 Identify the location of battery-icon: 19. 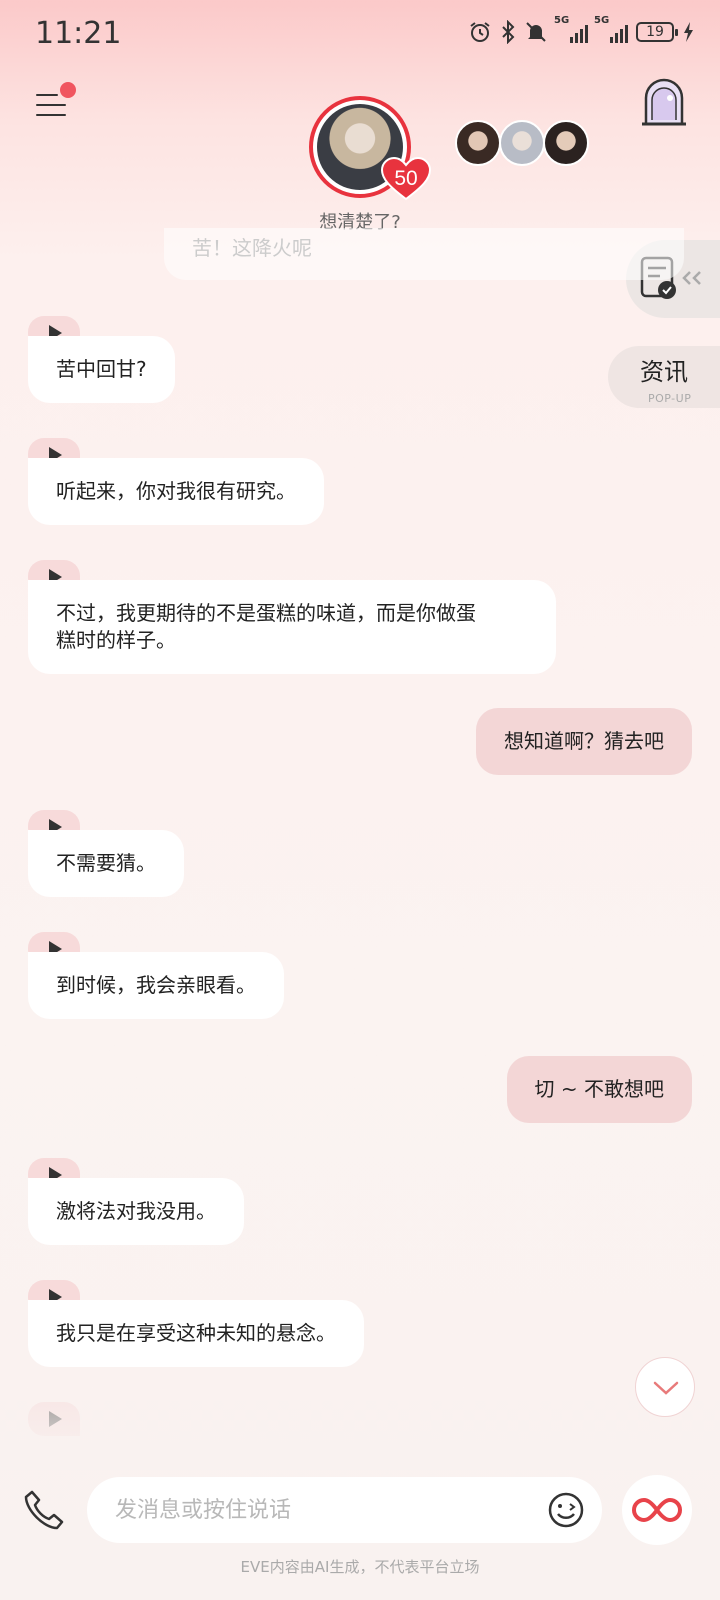
(657, 32).